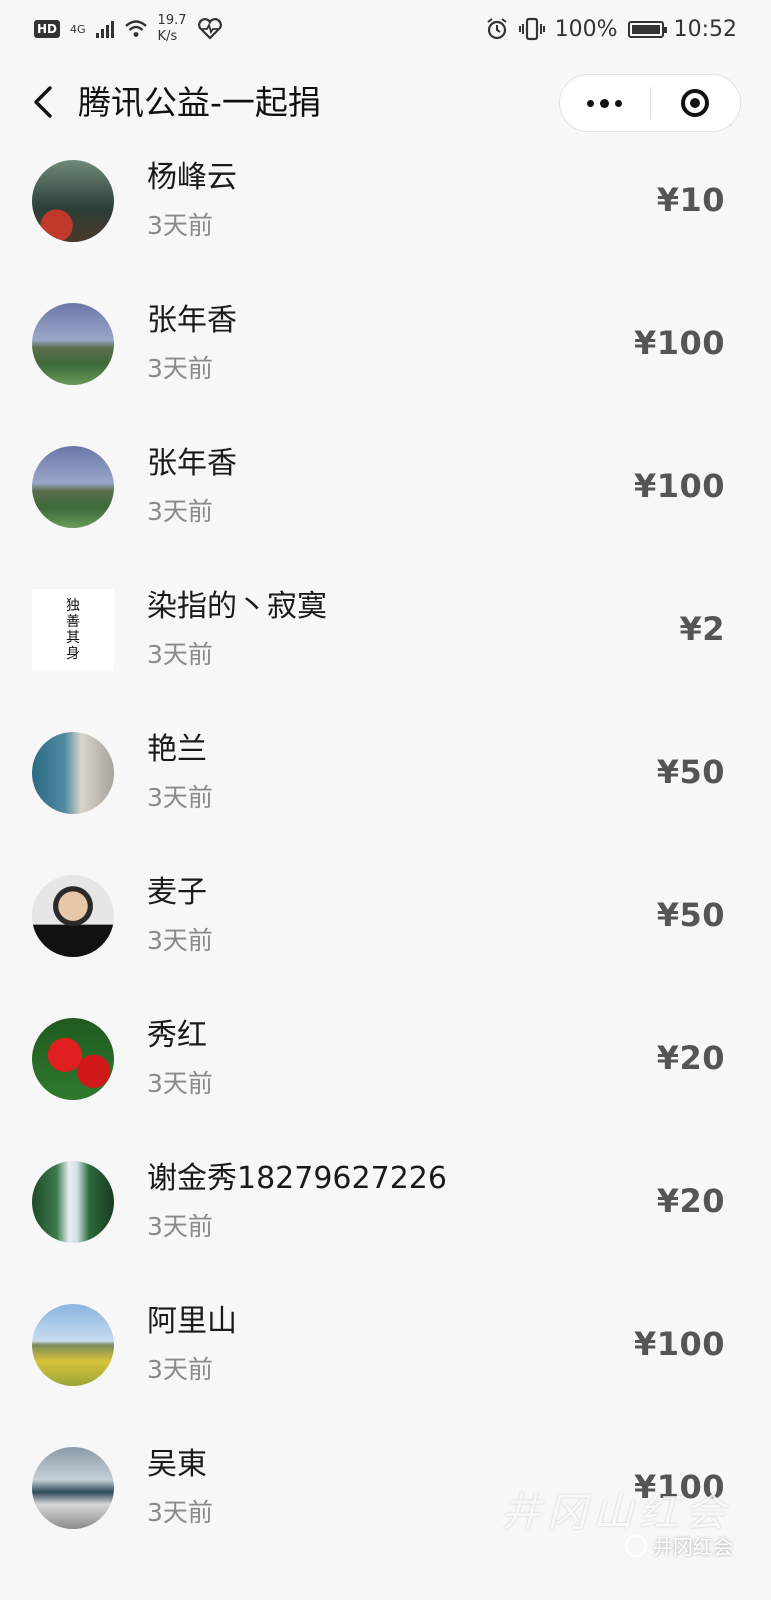  Describe the element at coordinates (177, 892) in the screenshot. I see `donor-name: 麦子` at that location.